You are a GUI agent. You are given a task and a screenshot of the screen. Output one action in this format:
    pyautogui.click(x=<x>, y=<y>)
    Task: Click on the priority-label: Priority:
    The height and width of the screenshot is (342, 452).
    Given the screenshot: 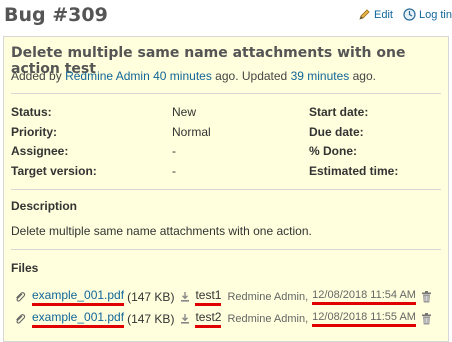 What is the action you would take?
    pyautogui.click(x=34, y=132)
    